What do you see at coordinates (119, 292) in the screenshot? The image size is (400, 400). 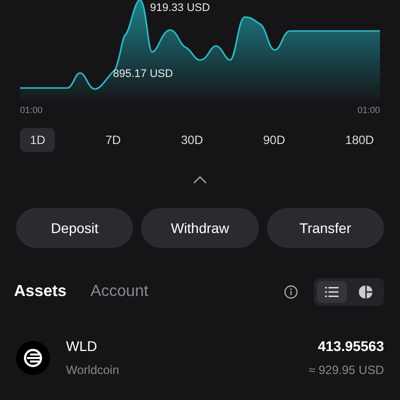 I see `section-tab: Account` at bounding box center [119, 292].